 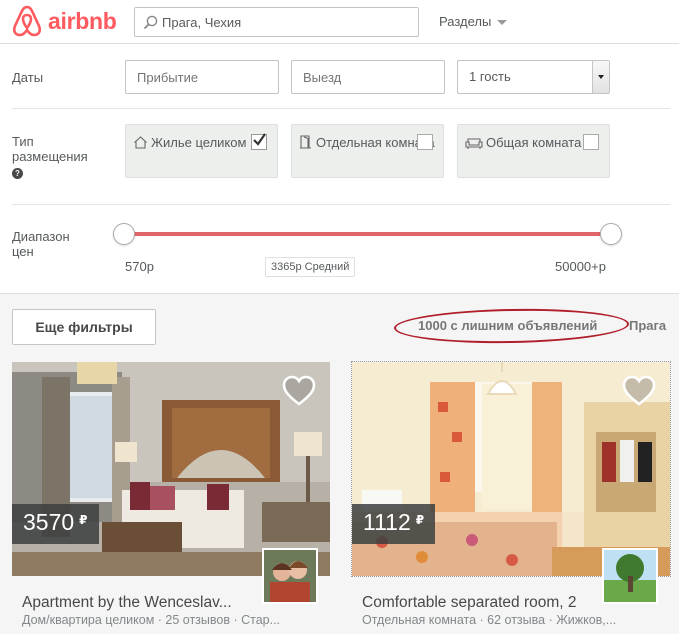 I want to click on price-range-label: Диапазон цен, so click(x=41, y=244).